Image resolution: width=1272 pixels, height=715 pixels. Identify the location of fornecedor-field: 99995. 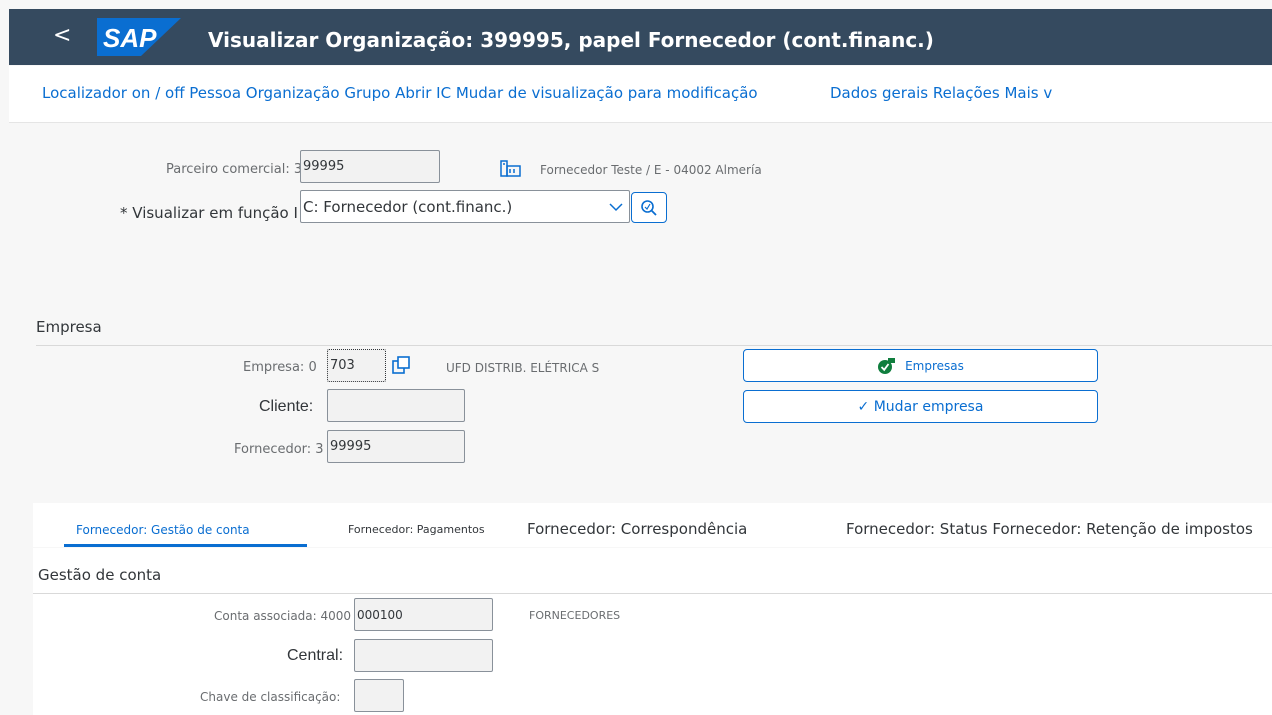
(396, 446).